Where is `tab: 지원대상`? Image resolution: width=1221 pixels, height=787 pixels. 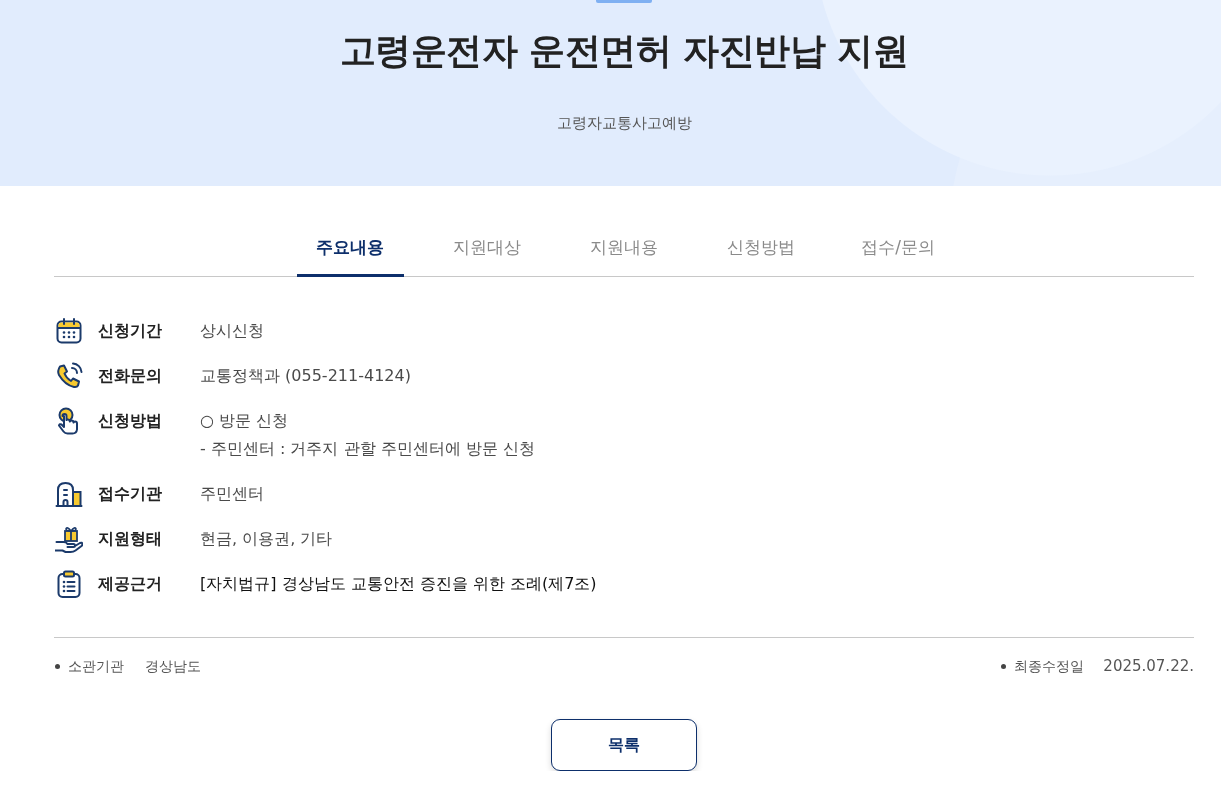
tab: 지원대상 is located at coordinates (487, 248).